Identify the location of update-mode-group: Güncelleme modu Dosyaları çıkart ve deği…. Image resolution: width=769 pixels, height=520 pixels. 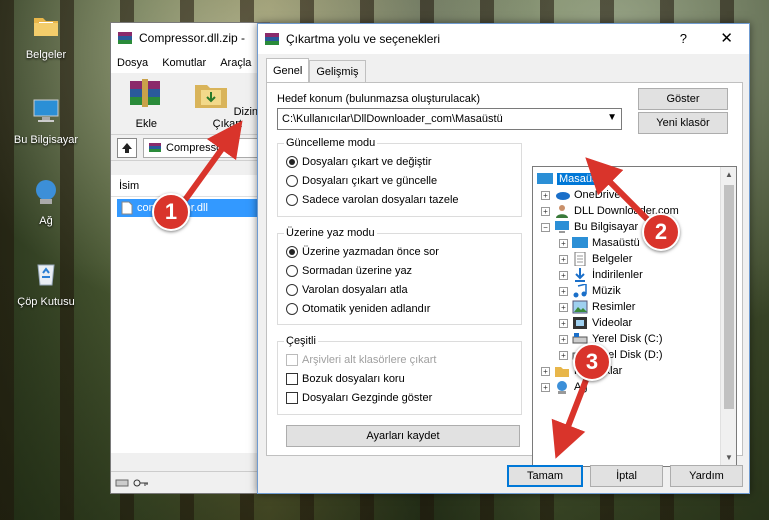
(399, 177).